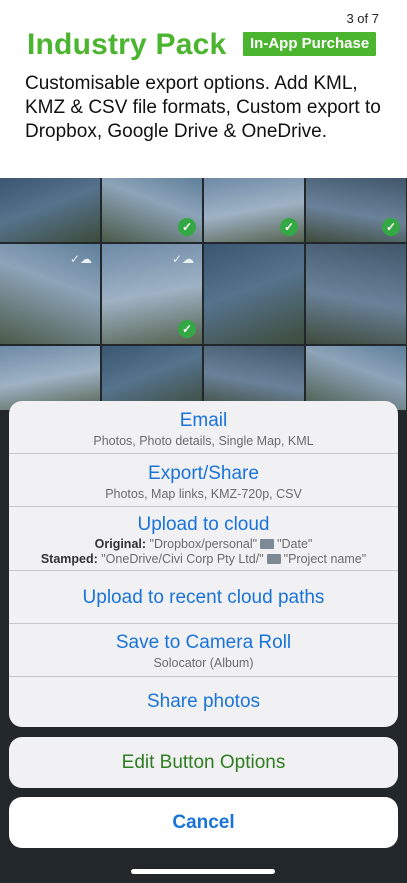 The height and width of the screenshot is (883, 407). Describe the element at coordinates (203, 663) in the screenshot. I see `save-to-camera-roll-subtitle: Solocator (Album)` at that location.